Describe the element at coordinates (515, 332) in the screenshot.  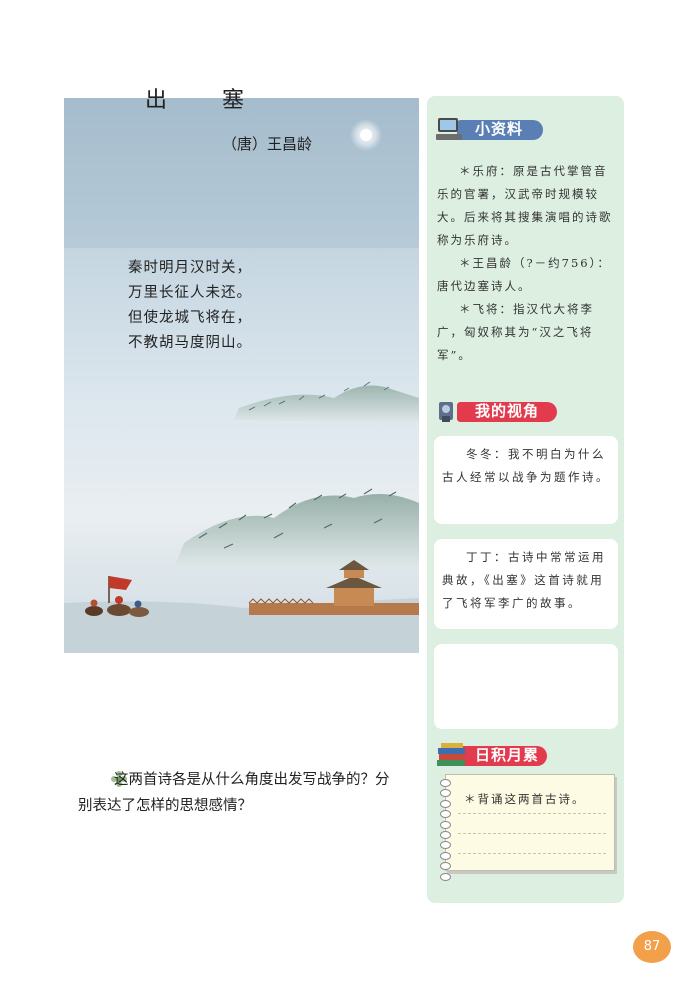
I see `resource-note: ＊飞将：指汉代大将李广，匈奴称其为“汉之飞将军”。` at that location.